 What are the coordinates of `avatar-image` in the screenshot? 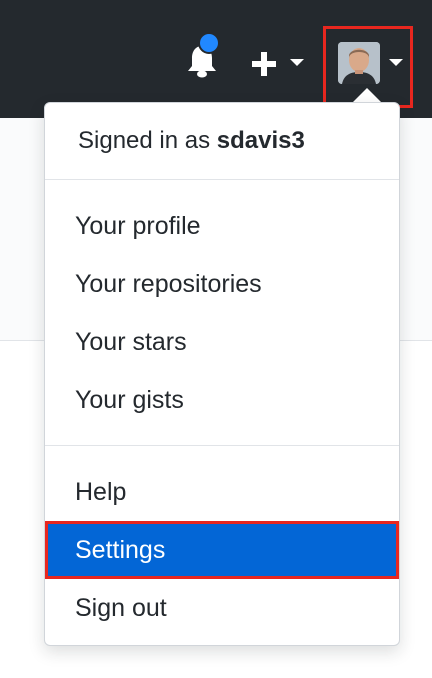 It's located at (359, 63).